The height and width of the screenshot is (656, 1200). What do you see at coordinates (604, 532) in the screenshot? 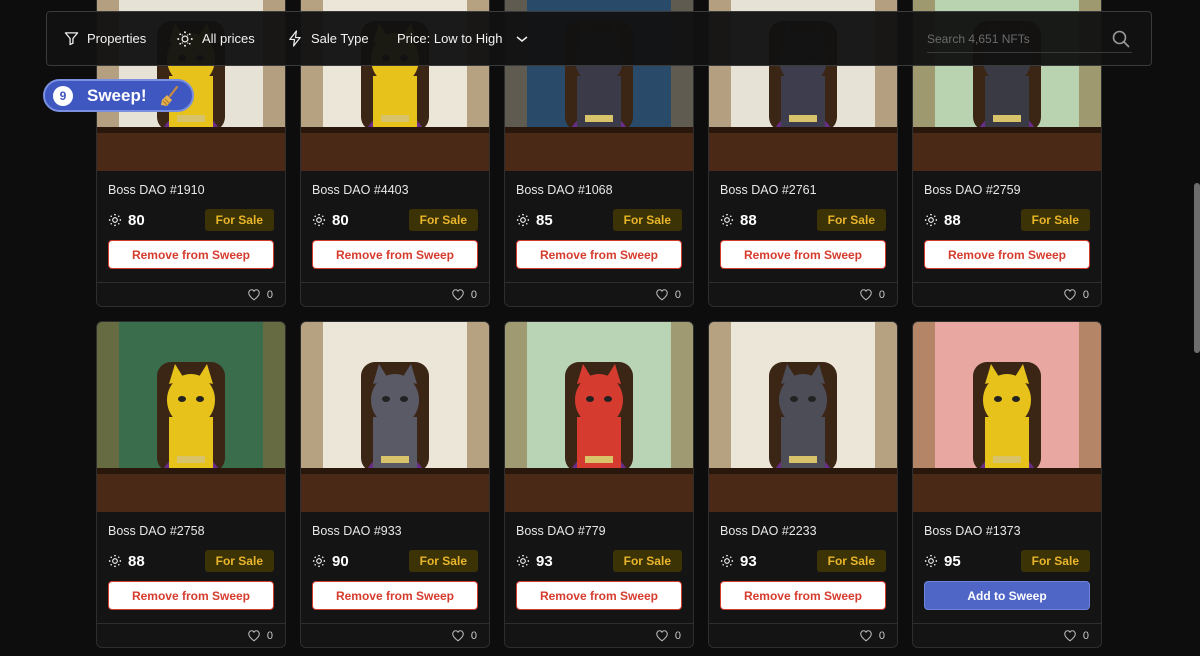
I see `nft-name: Boss DAO #779` at bounding box center [604, 532].